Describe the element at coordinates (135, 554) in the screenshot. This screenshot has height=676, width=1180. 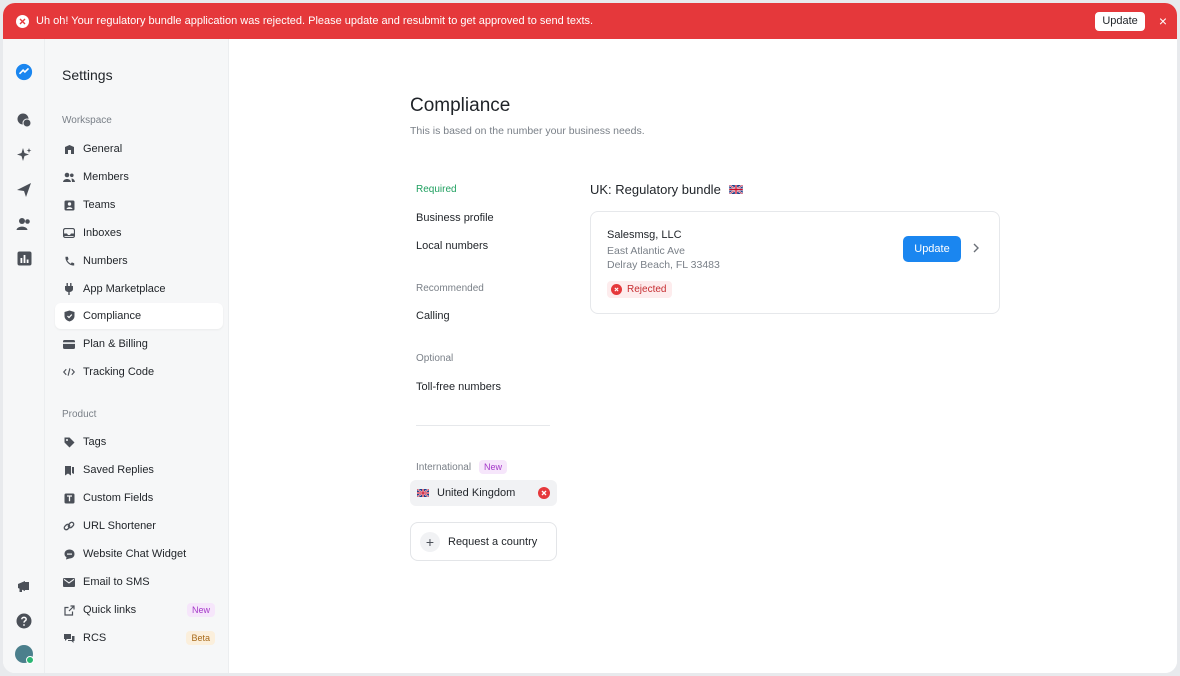
I see `sidebar-item-label: Website Chat Widget` at that location.